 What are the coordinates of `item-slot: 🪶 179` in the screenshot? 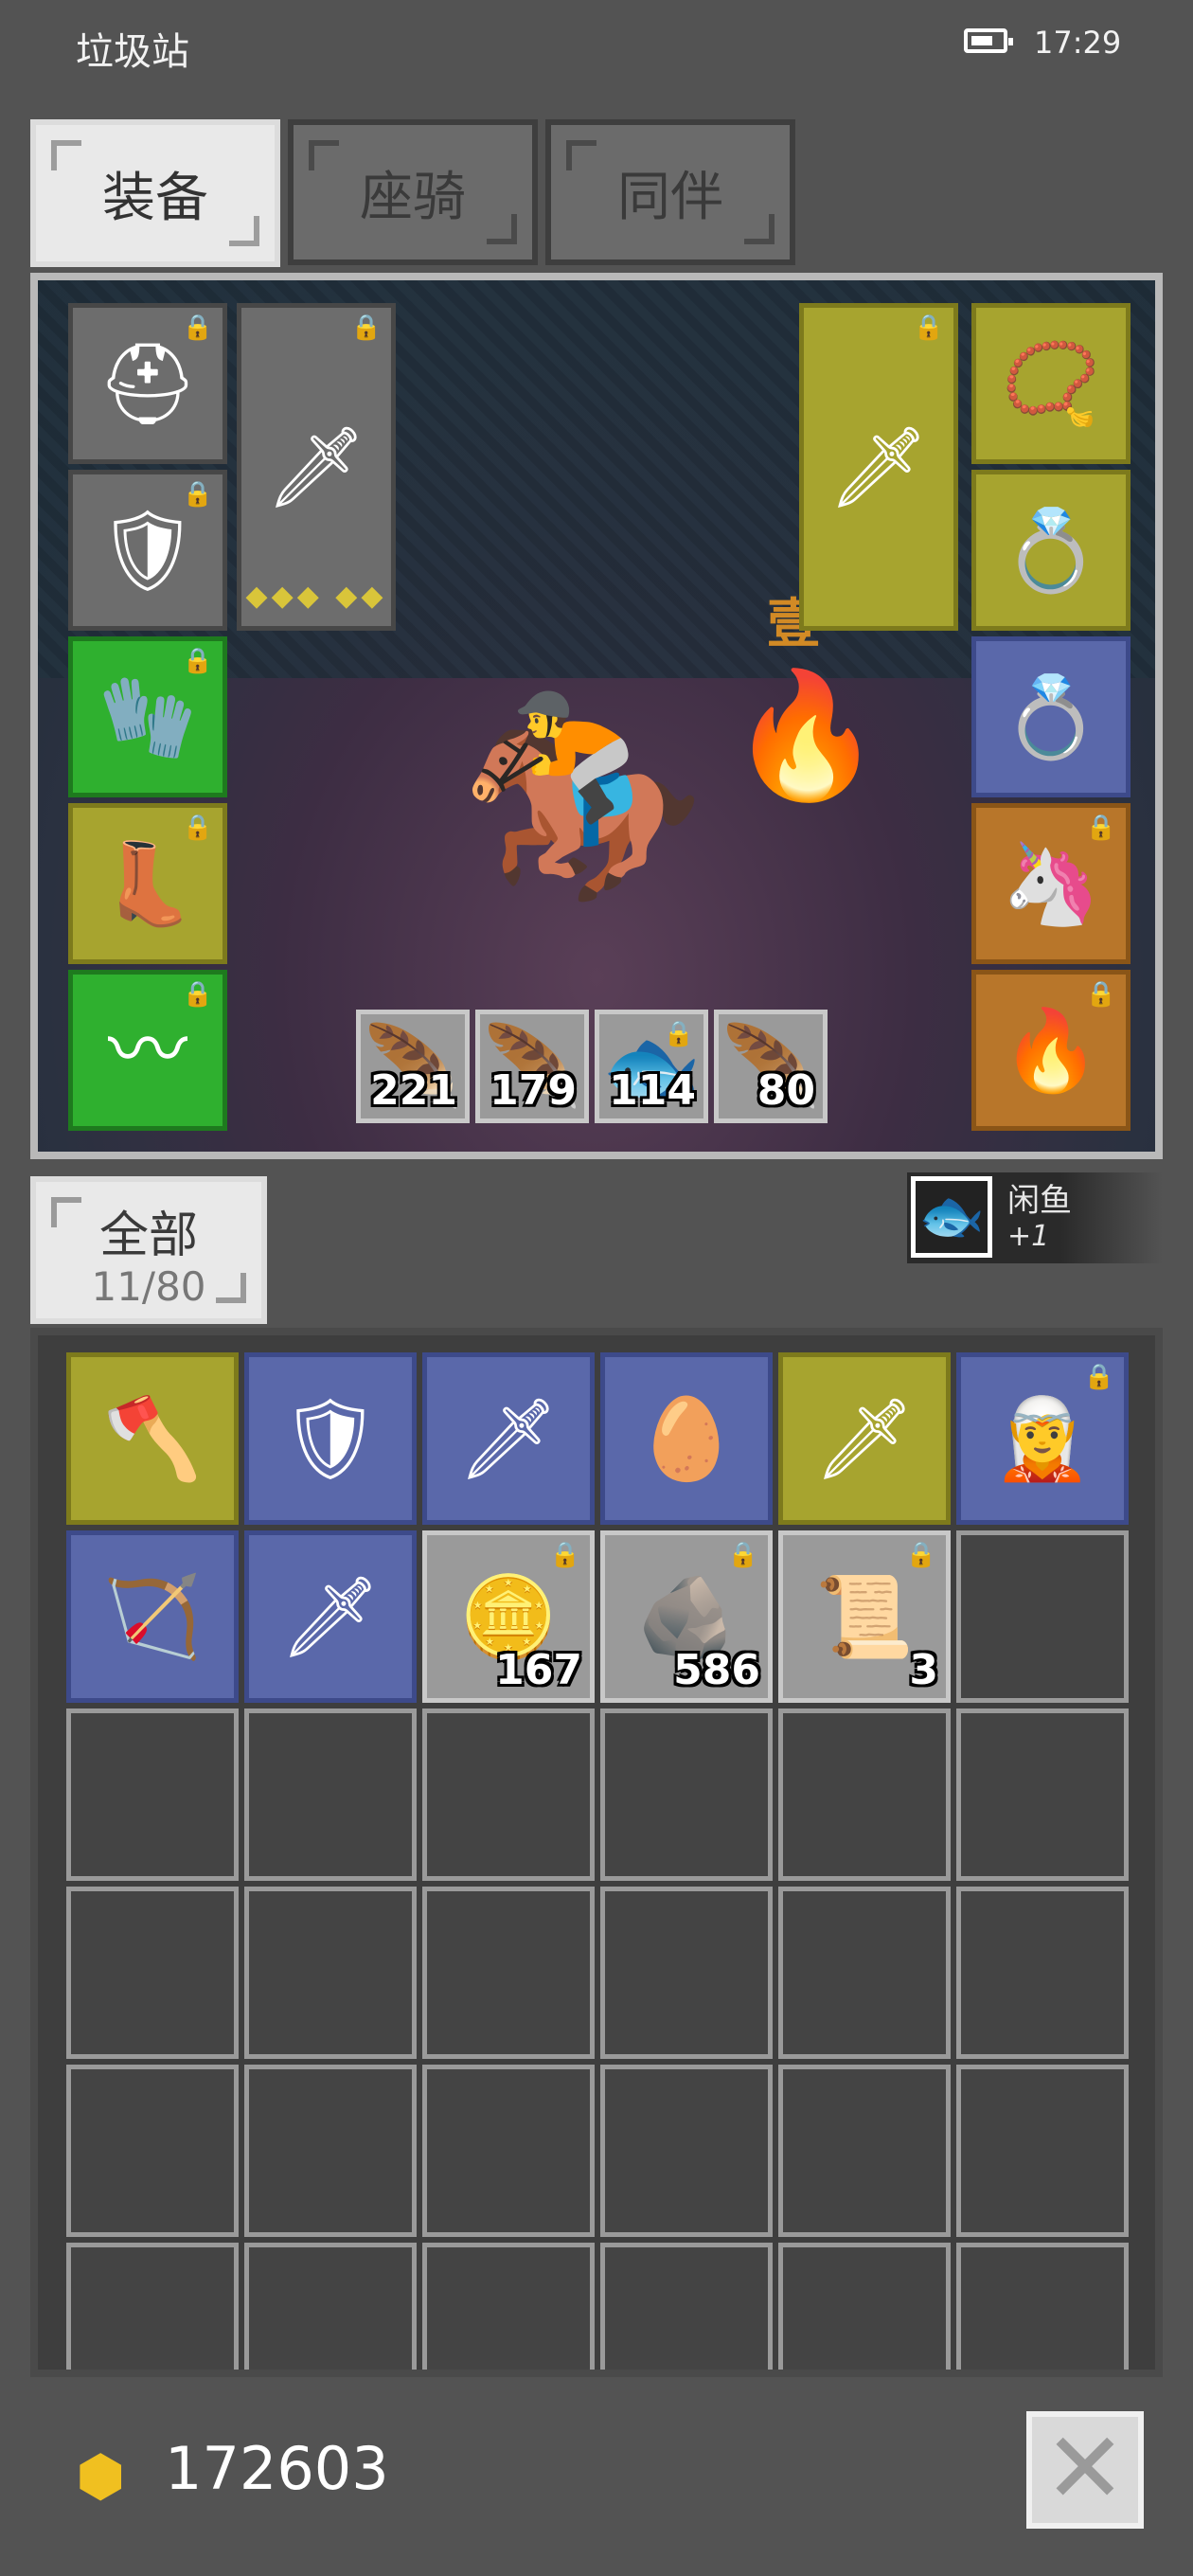 It's located at (532, 1066).